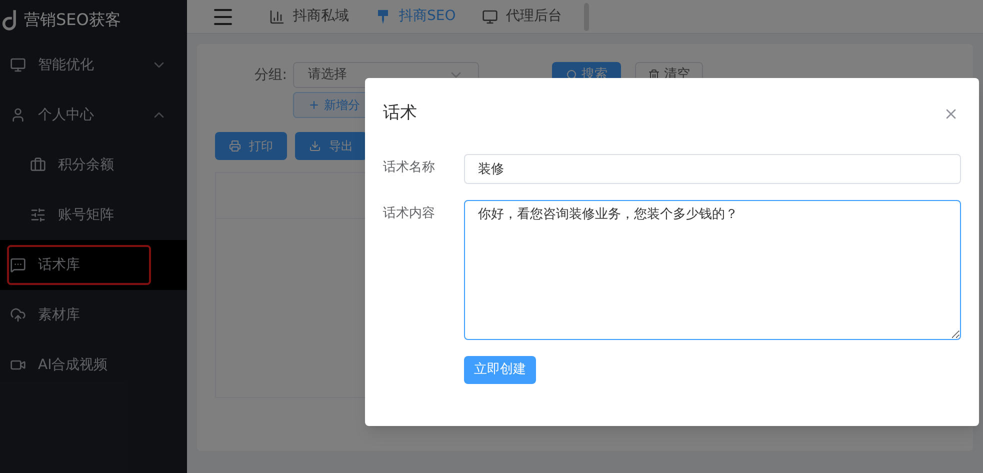  Describe the element at coordinates (712, 270) in the screenshot. I see `content-textarea: 你好，看您咨询装修业务，您装个多少钱的？` at that location.